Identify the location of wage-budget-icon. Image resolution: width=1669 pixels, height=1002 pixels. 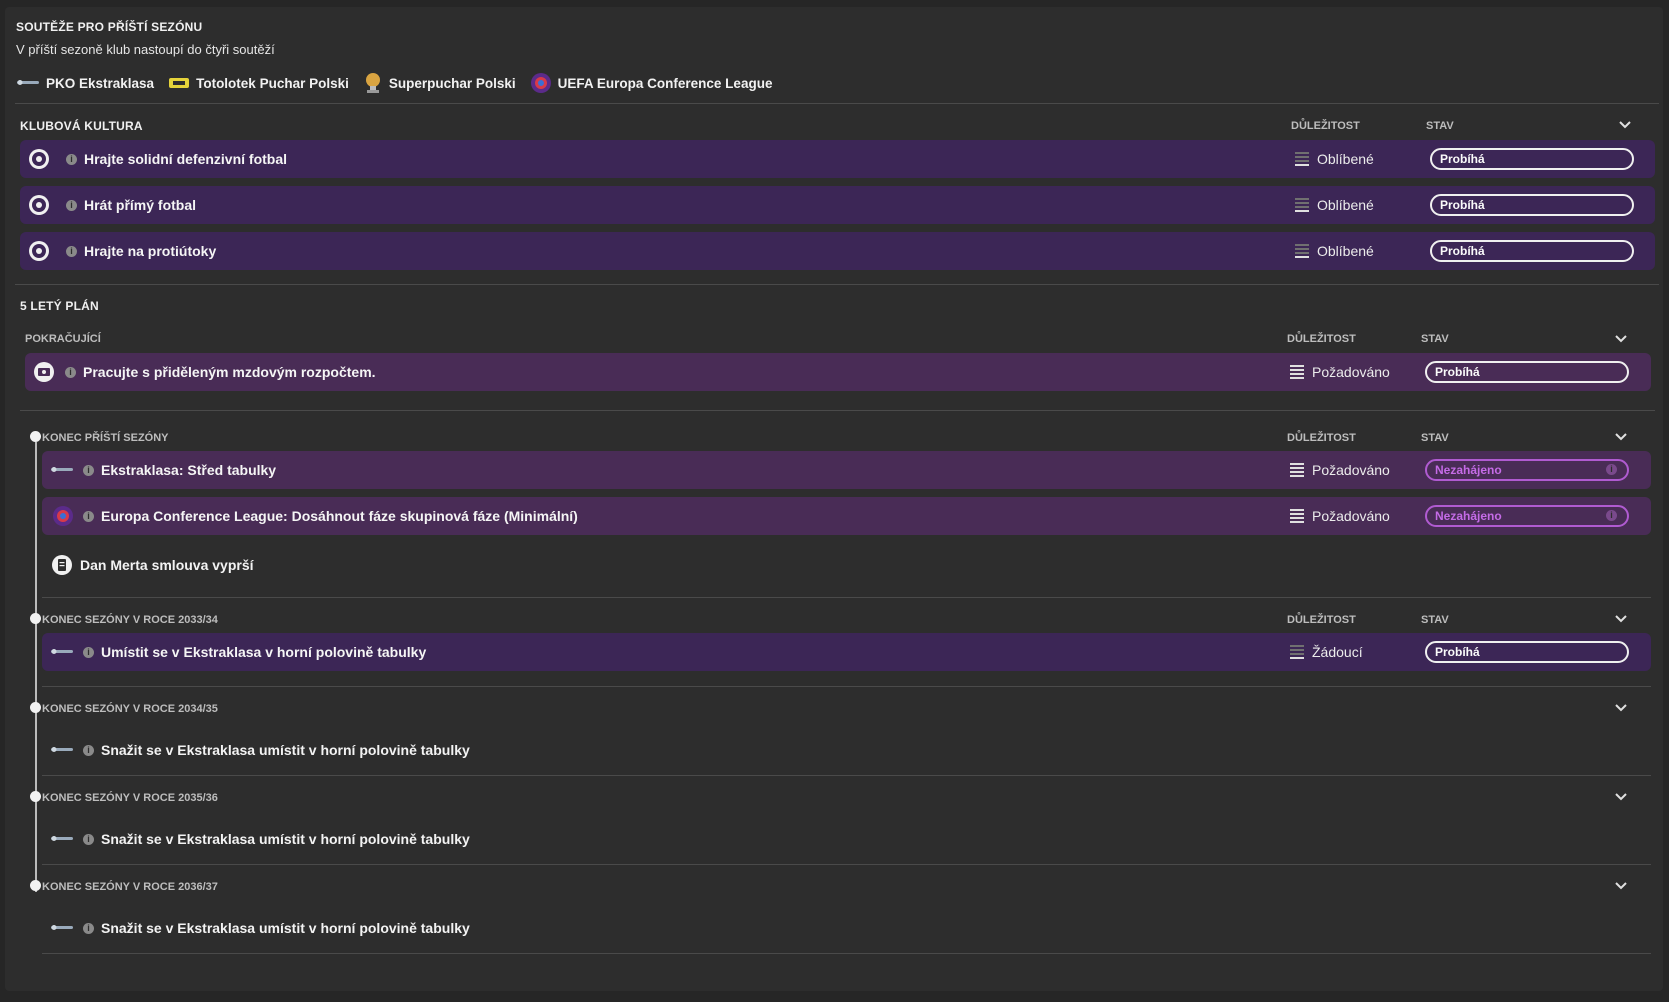
(44, 372).